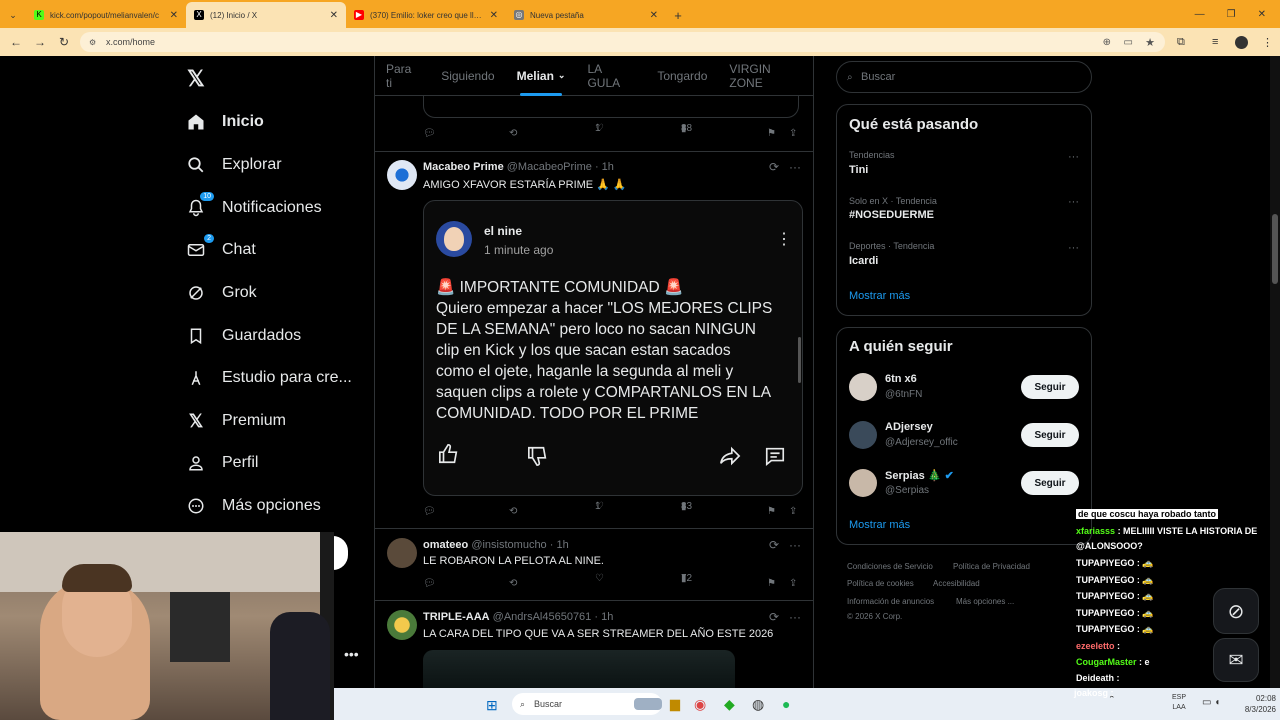  Describe the element at coordinates (956, 583) in the screenshot. I see `footer-link: Accesibilidad` at that location.